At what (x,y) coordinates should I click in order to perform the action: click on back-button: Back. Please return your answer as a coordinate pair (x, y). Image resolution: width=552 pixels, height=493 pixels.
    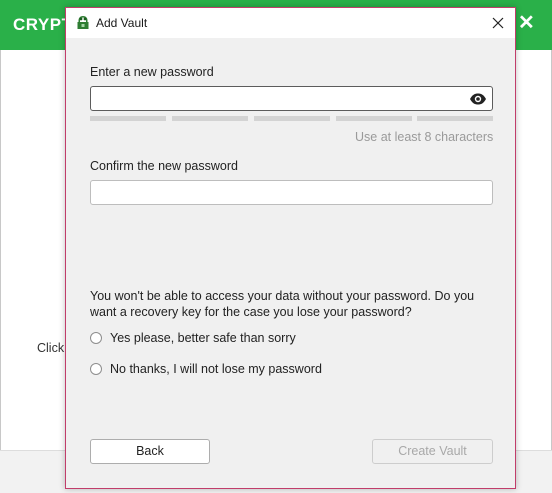
    Looking at the image, I should click on (150, 451).